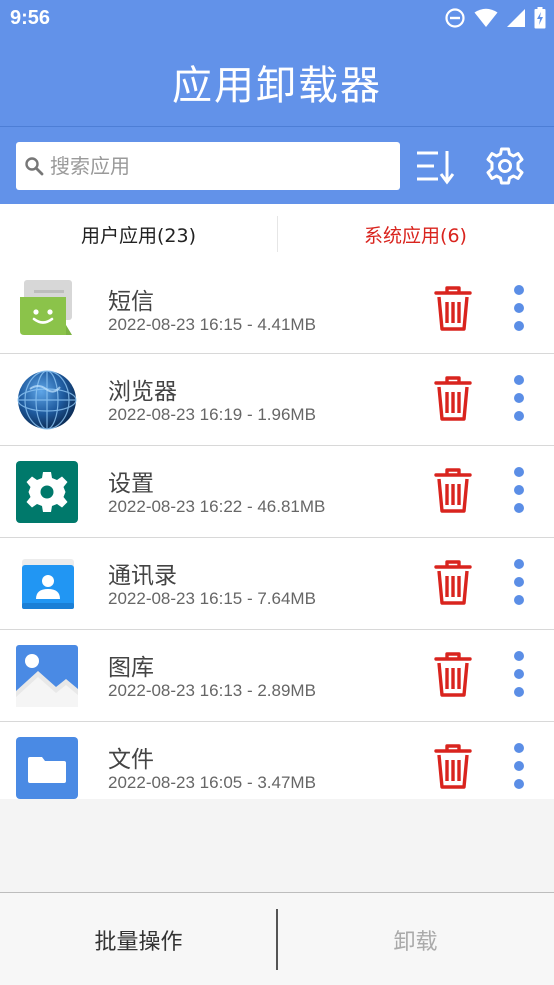  I want to click on app-name: 文件, so click(131, 760).